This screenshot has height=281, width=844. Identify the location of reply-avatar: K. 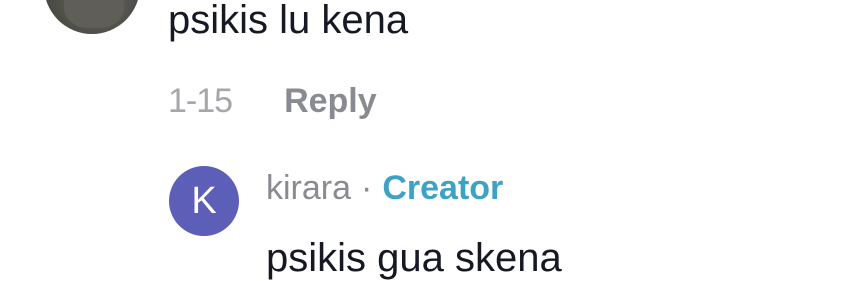
(204, 201).